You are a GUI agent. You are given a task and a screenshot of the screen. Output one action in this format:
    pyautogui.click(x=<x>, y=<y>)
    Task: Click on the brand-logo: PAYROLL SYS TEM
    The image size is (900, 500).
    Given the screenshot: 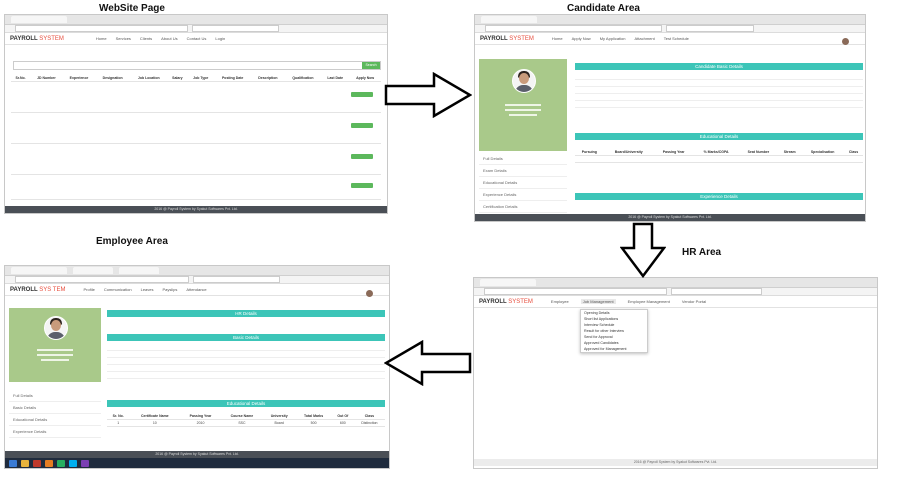 What is the action you would take?
    pyautogui.click(x=38, y=289)
    